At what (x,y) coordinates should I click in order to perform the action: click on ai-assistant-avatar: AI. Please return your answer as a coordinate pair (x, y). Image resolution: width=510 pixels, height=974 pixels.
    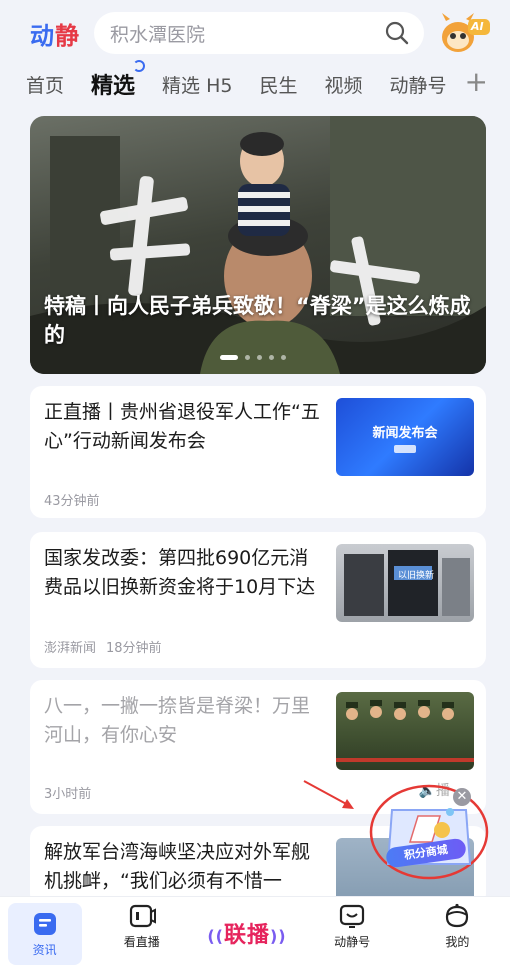
    Looking at the image, I should click on (464, 33).